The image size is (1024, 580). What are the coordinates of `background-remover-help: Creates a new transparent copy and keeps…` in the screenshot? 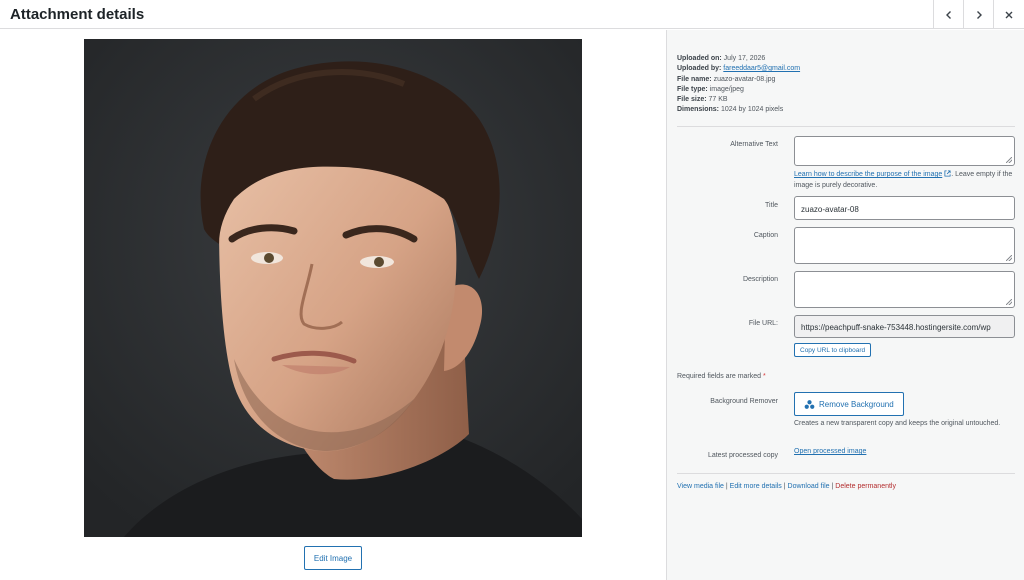 It's located at (897, 423).